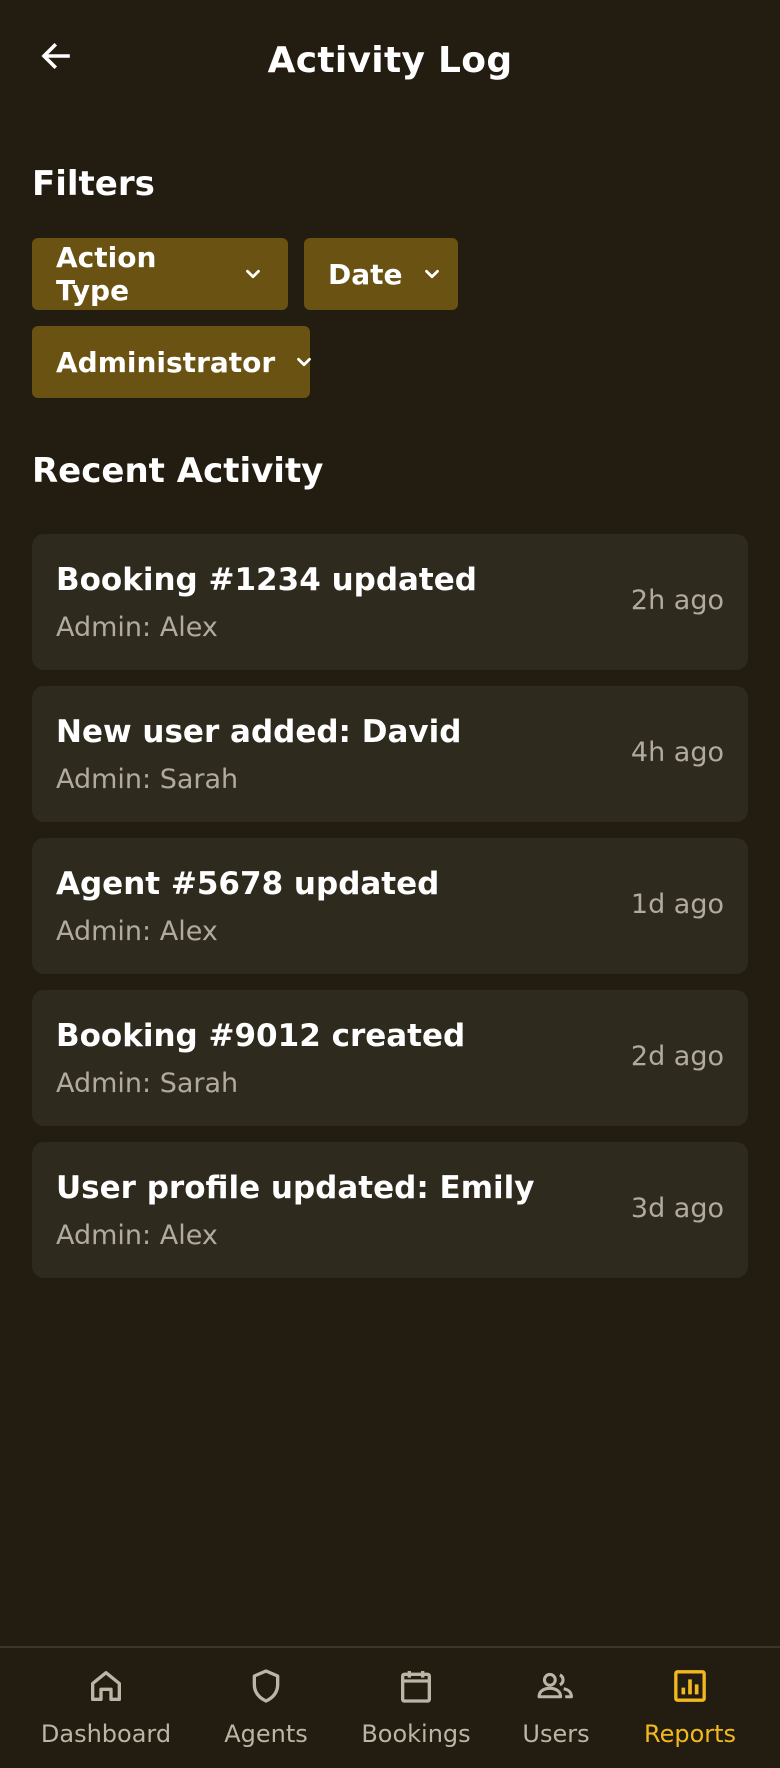 The height and width of the screenshot is (1768, 780). Describe the element at coordinates (690, 1734) in the screenshot. I see `nav-item-label: Reports` at that location.